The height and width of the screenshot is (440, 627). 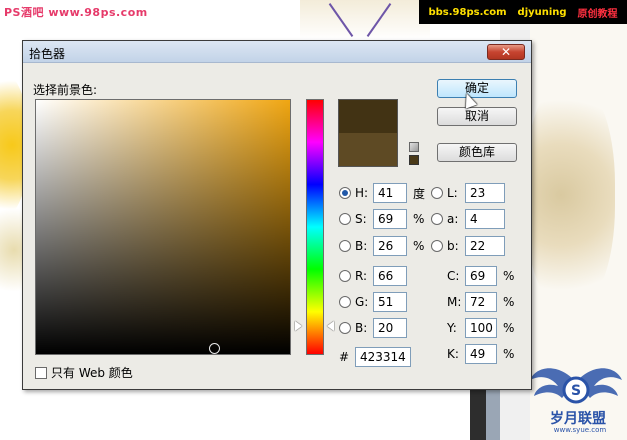 What do you see at coordinates (47, 54) in the screenshot?
I see `dialog-title: 拾色器` at bounding box center [47, 54].